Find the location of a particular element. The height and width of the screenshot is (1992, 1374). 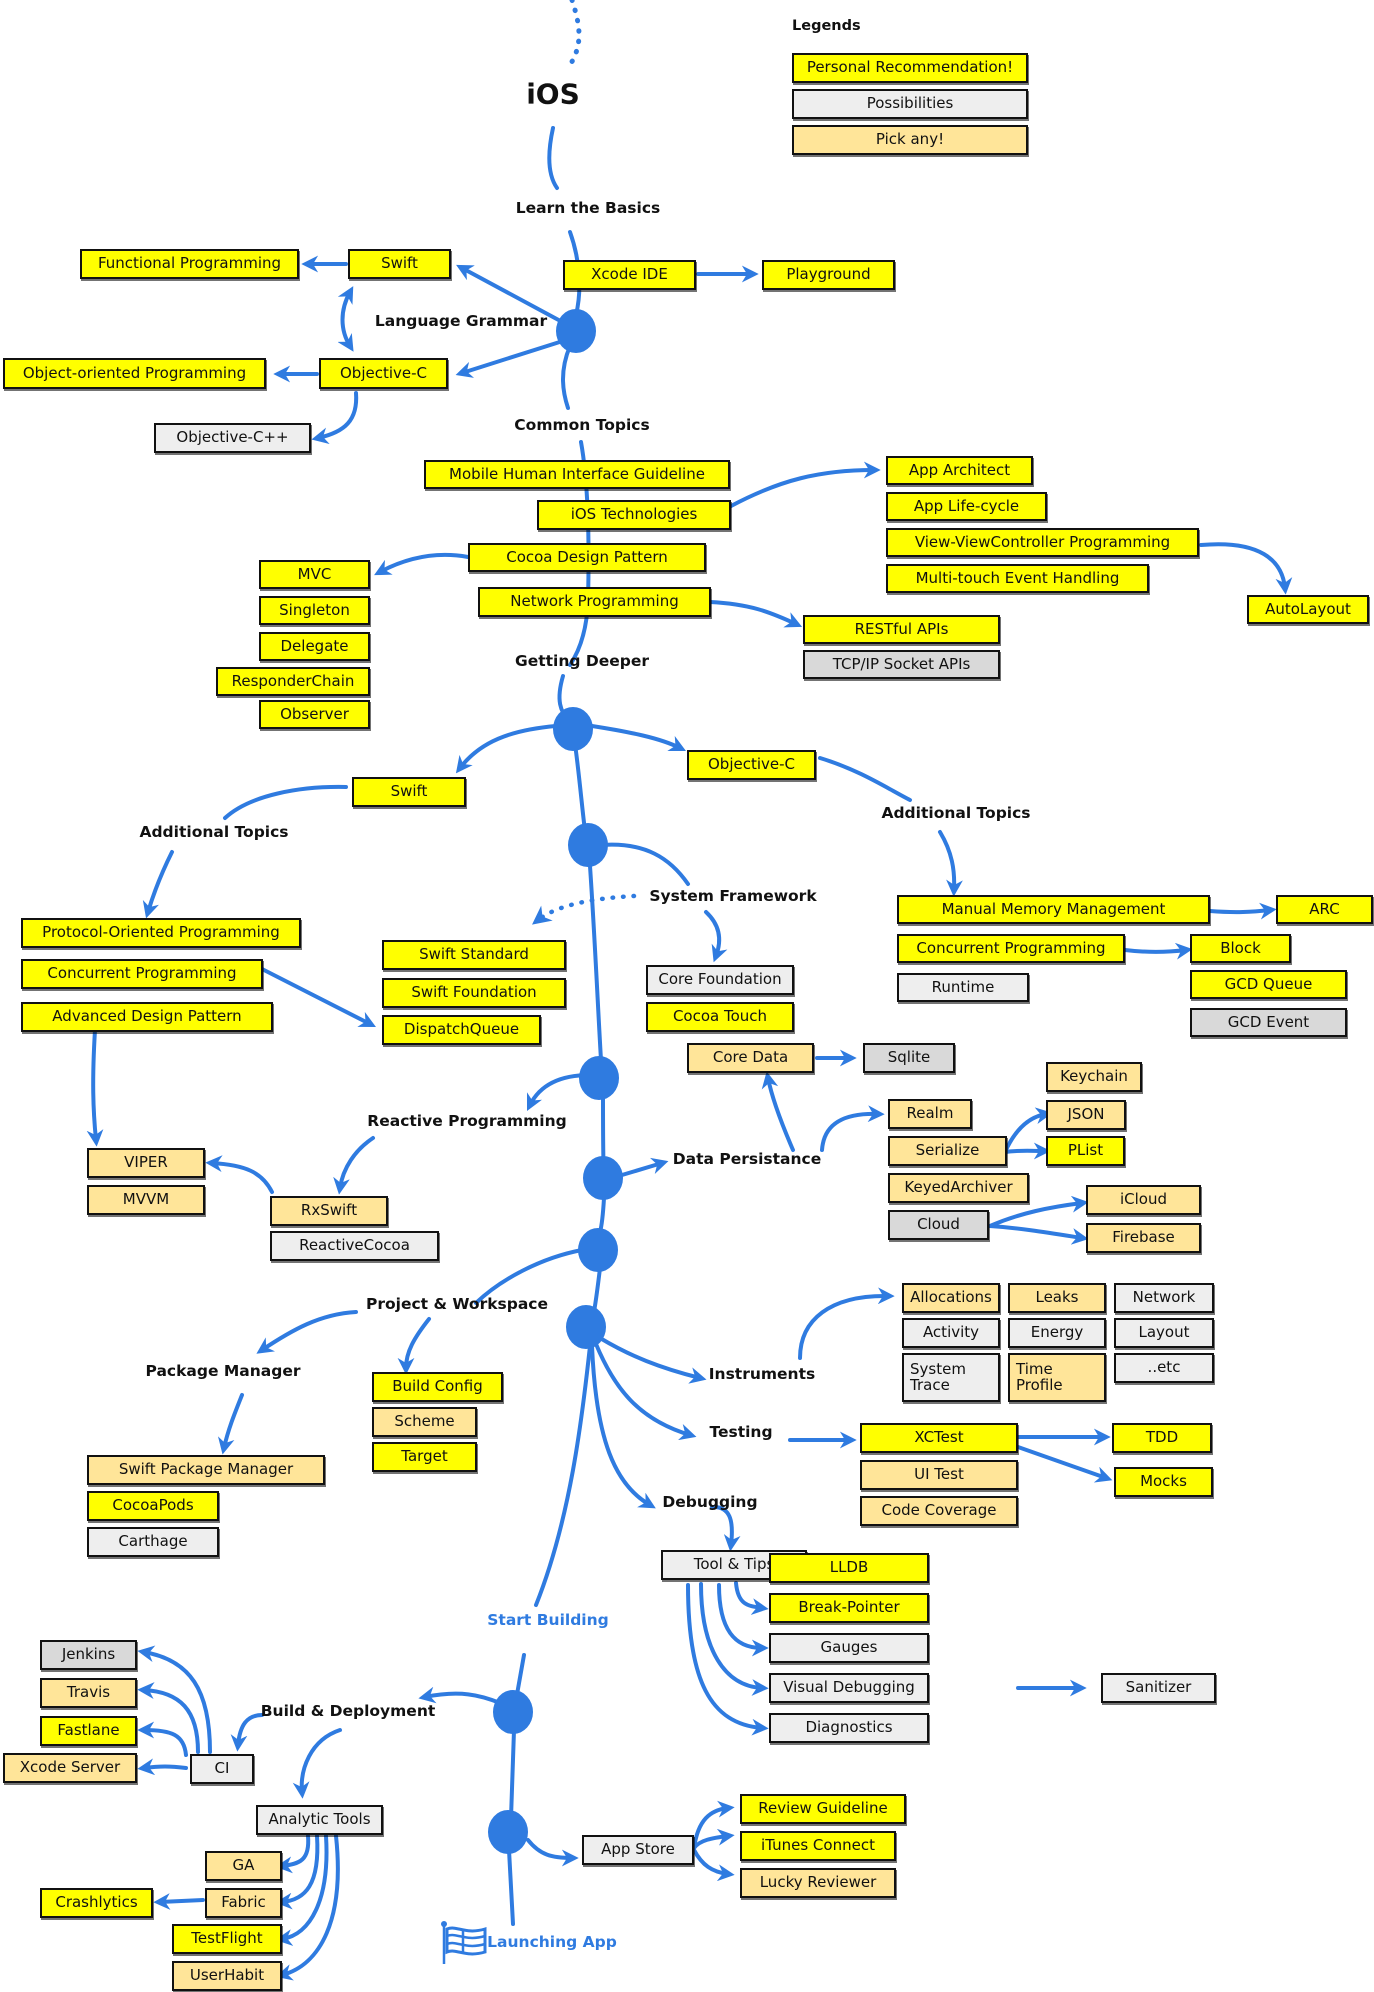

legend-possibilities: Possibilities is located at coordinates (910, 104).